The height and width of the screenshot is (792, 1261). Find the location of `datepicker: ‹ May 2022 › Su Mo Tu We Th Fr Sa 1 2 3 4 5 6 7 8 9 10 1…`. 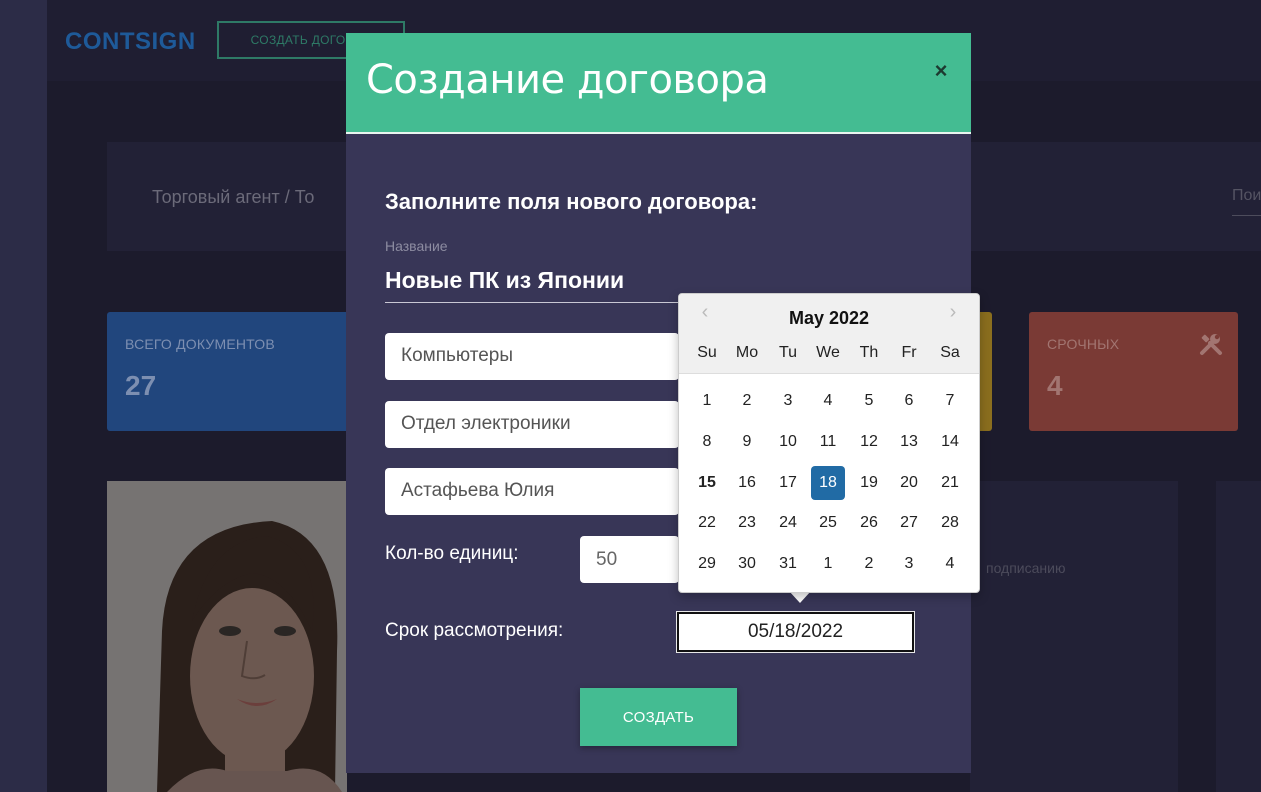

datepicker: ‹ May 2022 › Su Mo Tu We Th Fr Sa 1 2 3 4 5 6 7 8 9 10 1… is located at coordinates (829, 443).